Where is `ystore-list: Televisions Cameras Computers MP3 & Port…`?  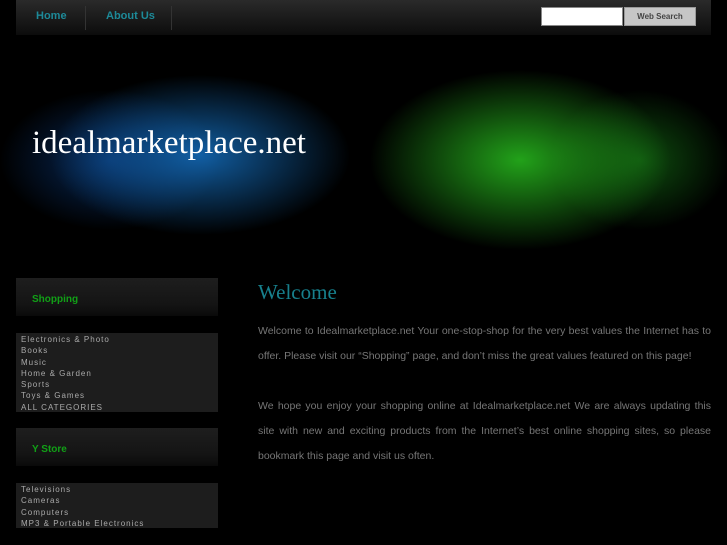
ystore-list: Televisions Cameras Computers MP3 & Port… is located at coordinates (117, 505).